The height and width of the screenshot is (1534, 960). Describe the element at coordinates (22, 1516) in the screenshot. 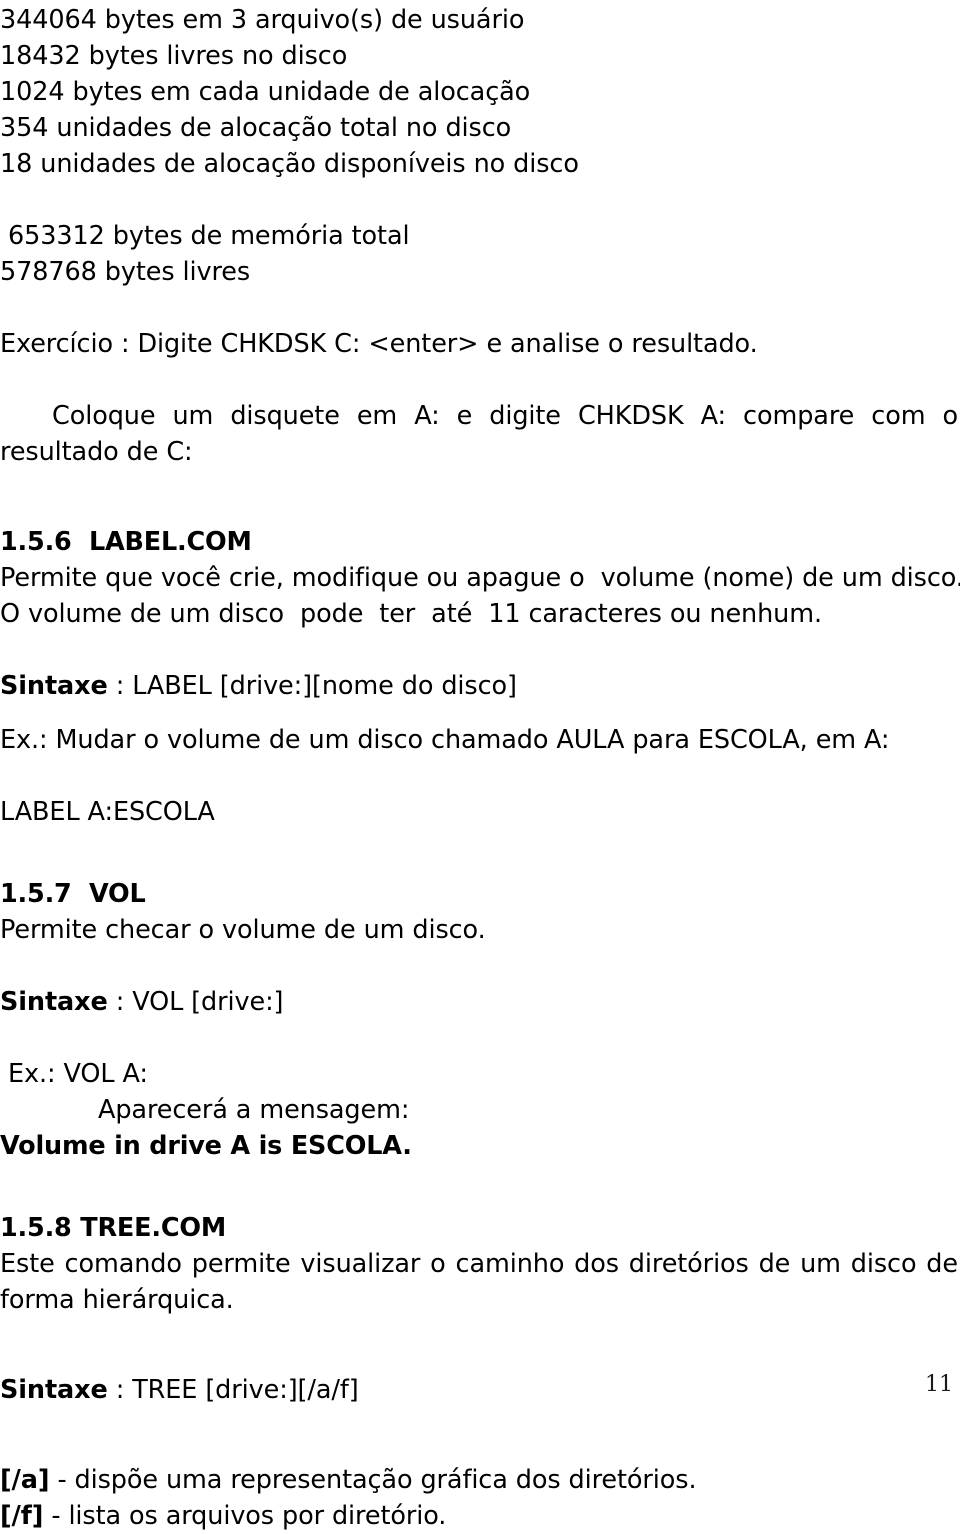

I see `switch-flag: [/f]` at that location.